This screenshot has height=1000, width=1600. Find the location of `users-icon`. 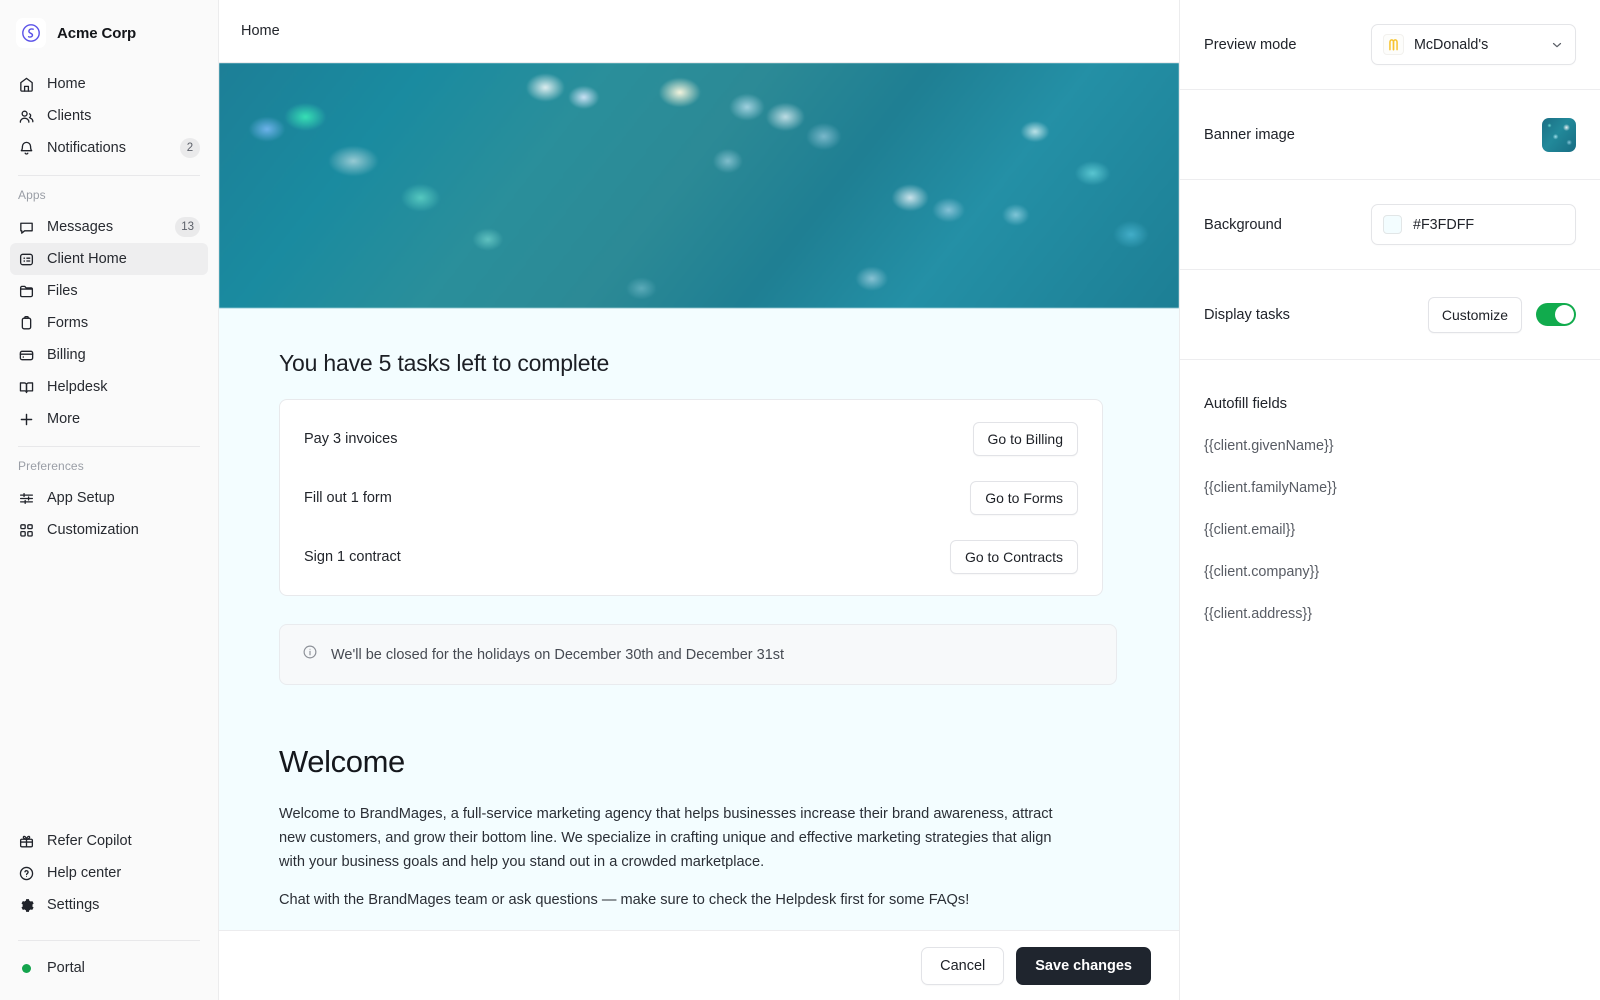

users-icon is located at coordinates (26, 116).